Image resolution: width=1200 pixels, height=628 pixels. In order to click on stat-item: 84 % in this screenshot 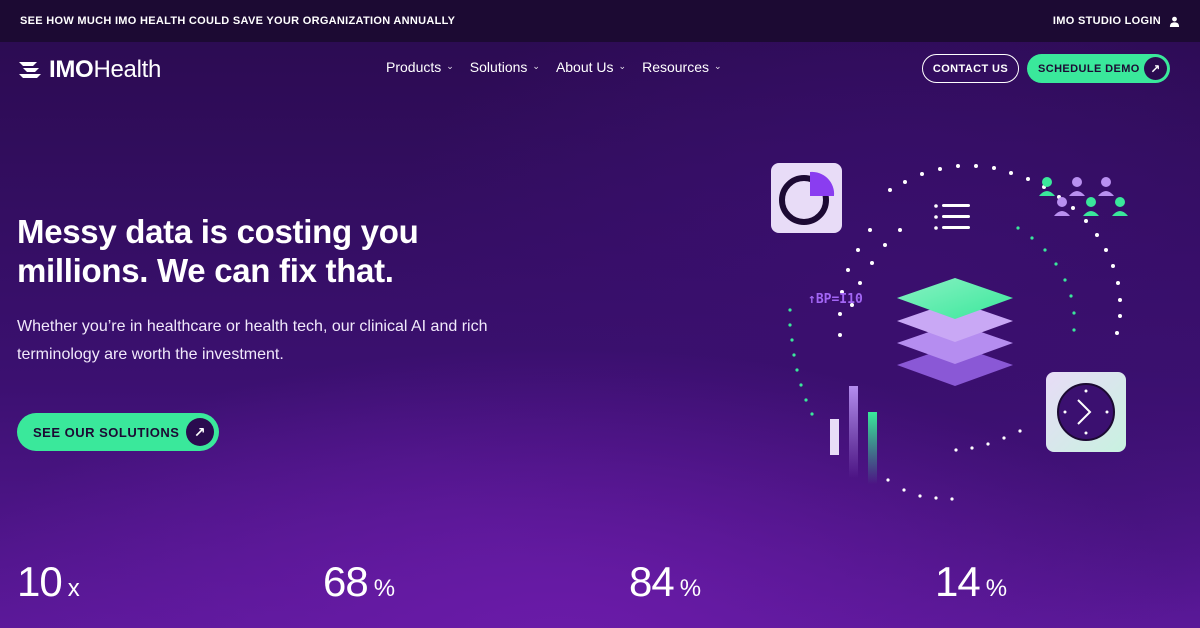, I will do `click(665, 582)`.